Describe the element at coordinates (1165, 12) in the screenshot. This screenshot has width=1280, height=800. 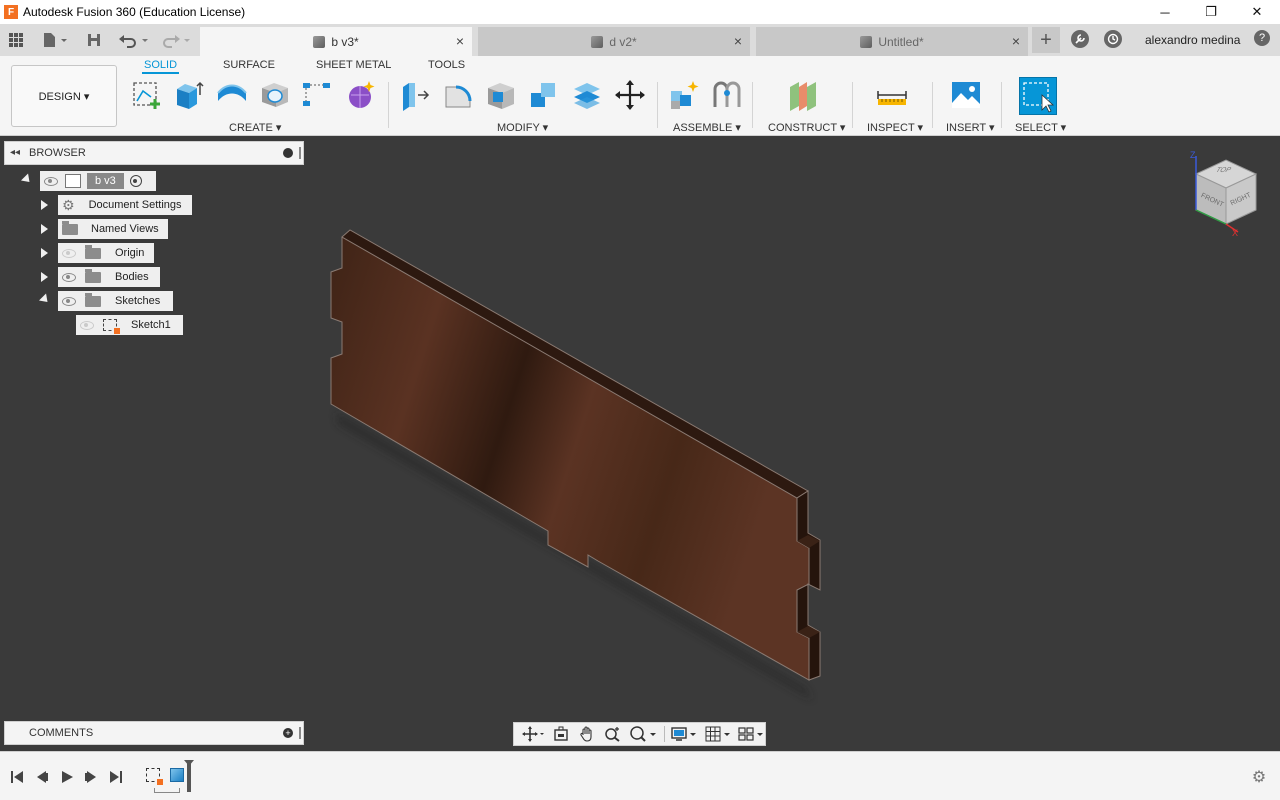
I see `minimize-button: ─` at that location.